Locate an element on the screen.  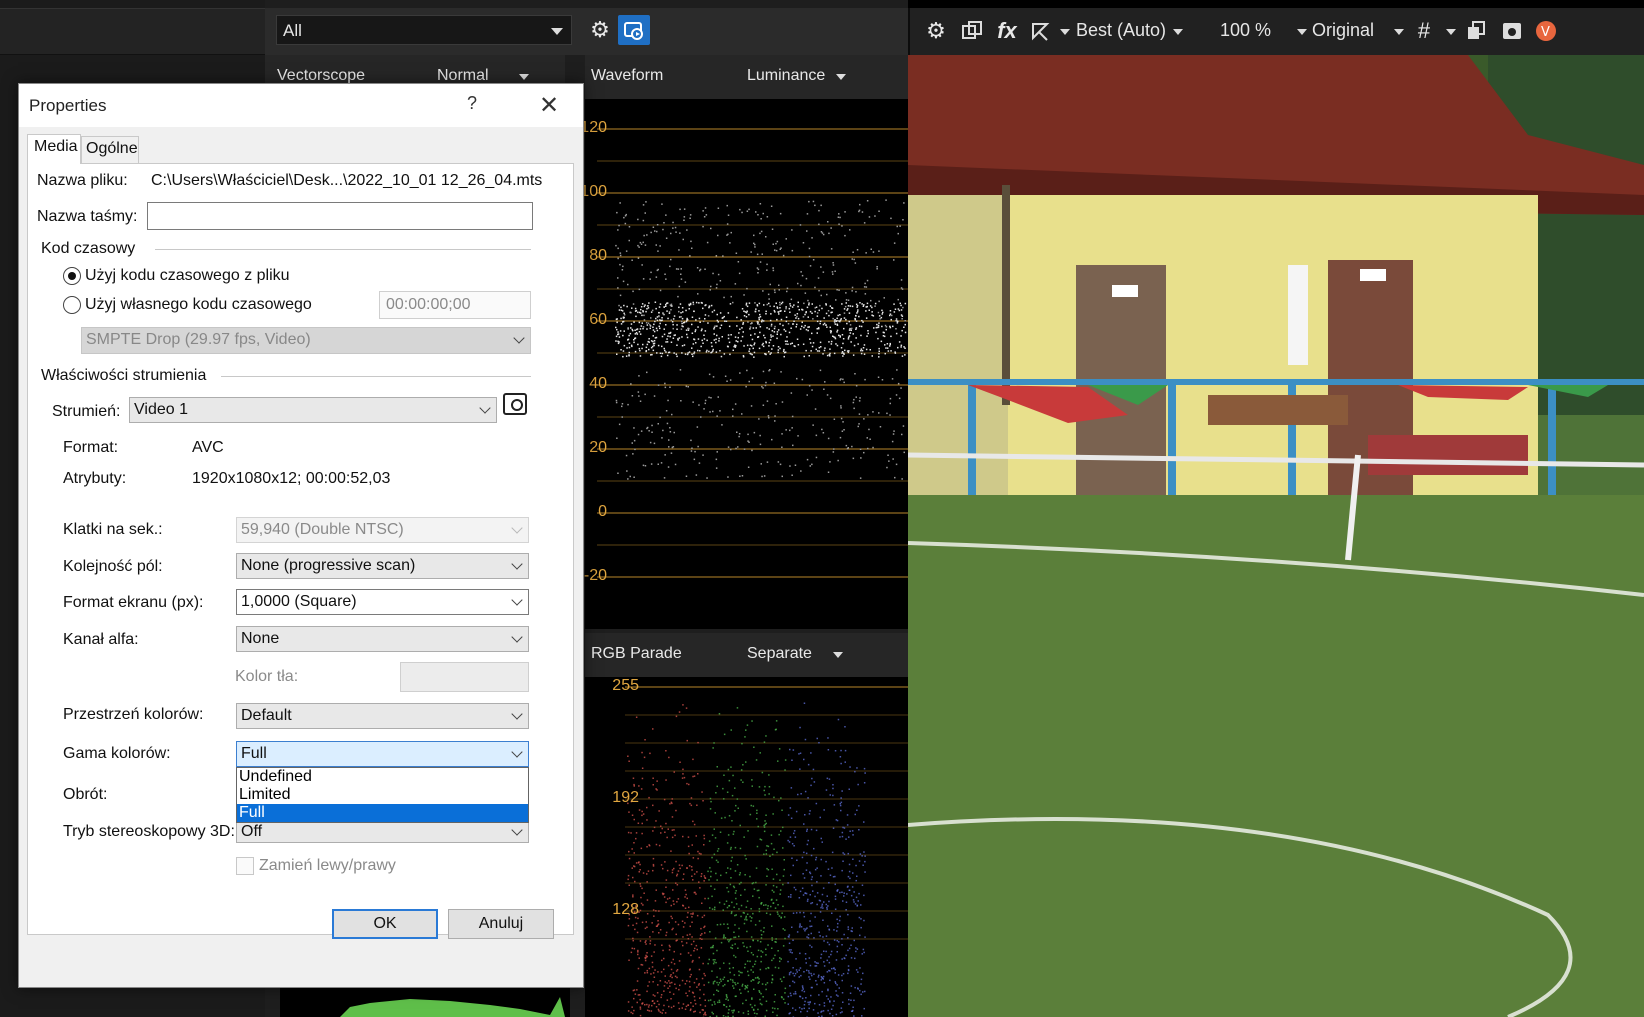
dialog-titlebar: Properties ? ✕ is located at coordinates (301, 105).